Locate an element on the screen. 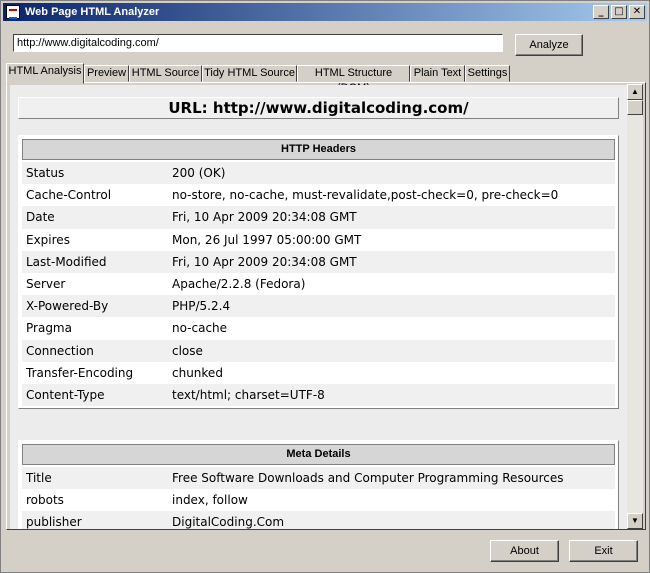  meta-key: publisher is located at coordinates (54, 522).